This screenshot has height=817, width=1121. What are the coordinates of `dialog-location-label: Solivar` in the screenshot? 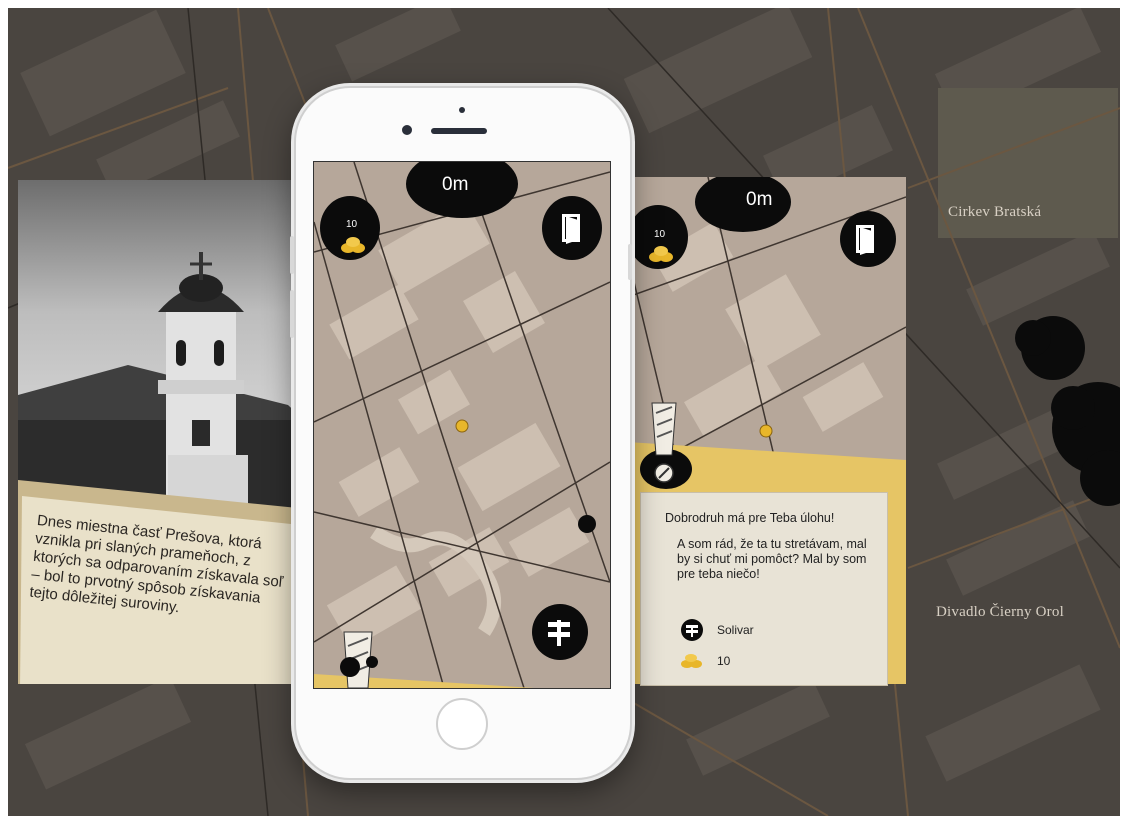 It's located at (735, 630).